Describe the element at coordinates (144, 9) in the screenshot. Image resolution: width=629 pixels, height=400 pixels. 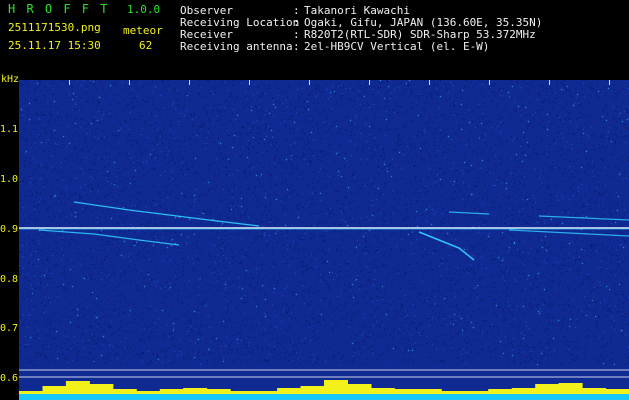
I see `app-version: 1.0.0` at that location.